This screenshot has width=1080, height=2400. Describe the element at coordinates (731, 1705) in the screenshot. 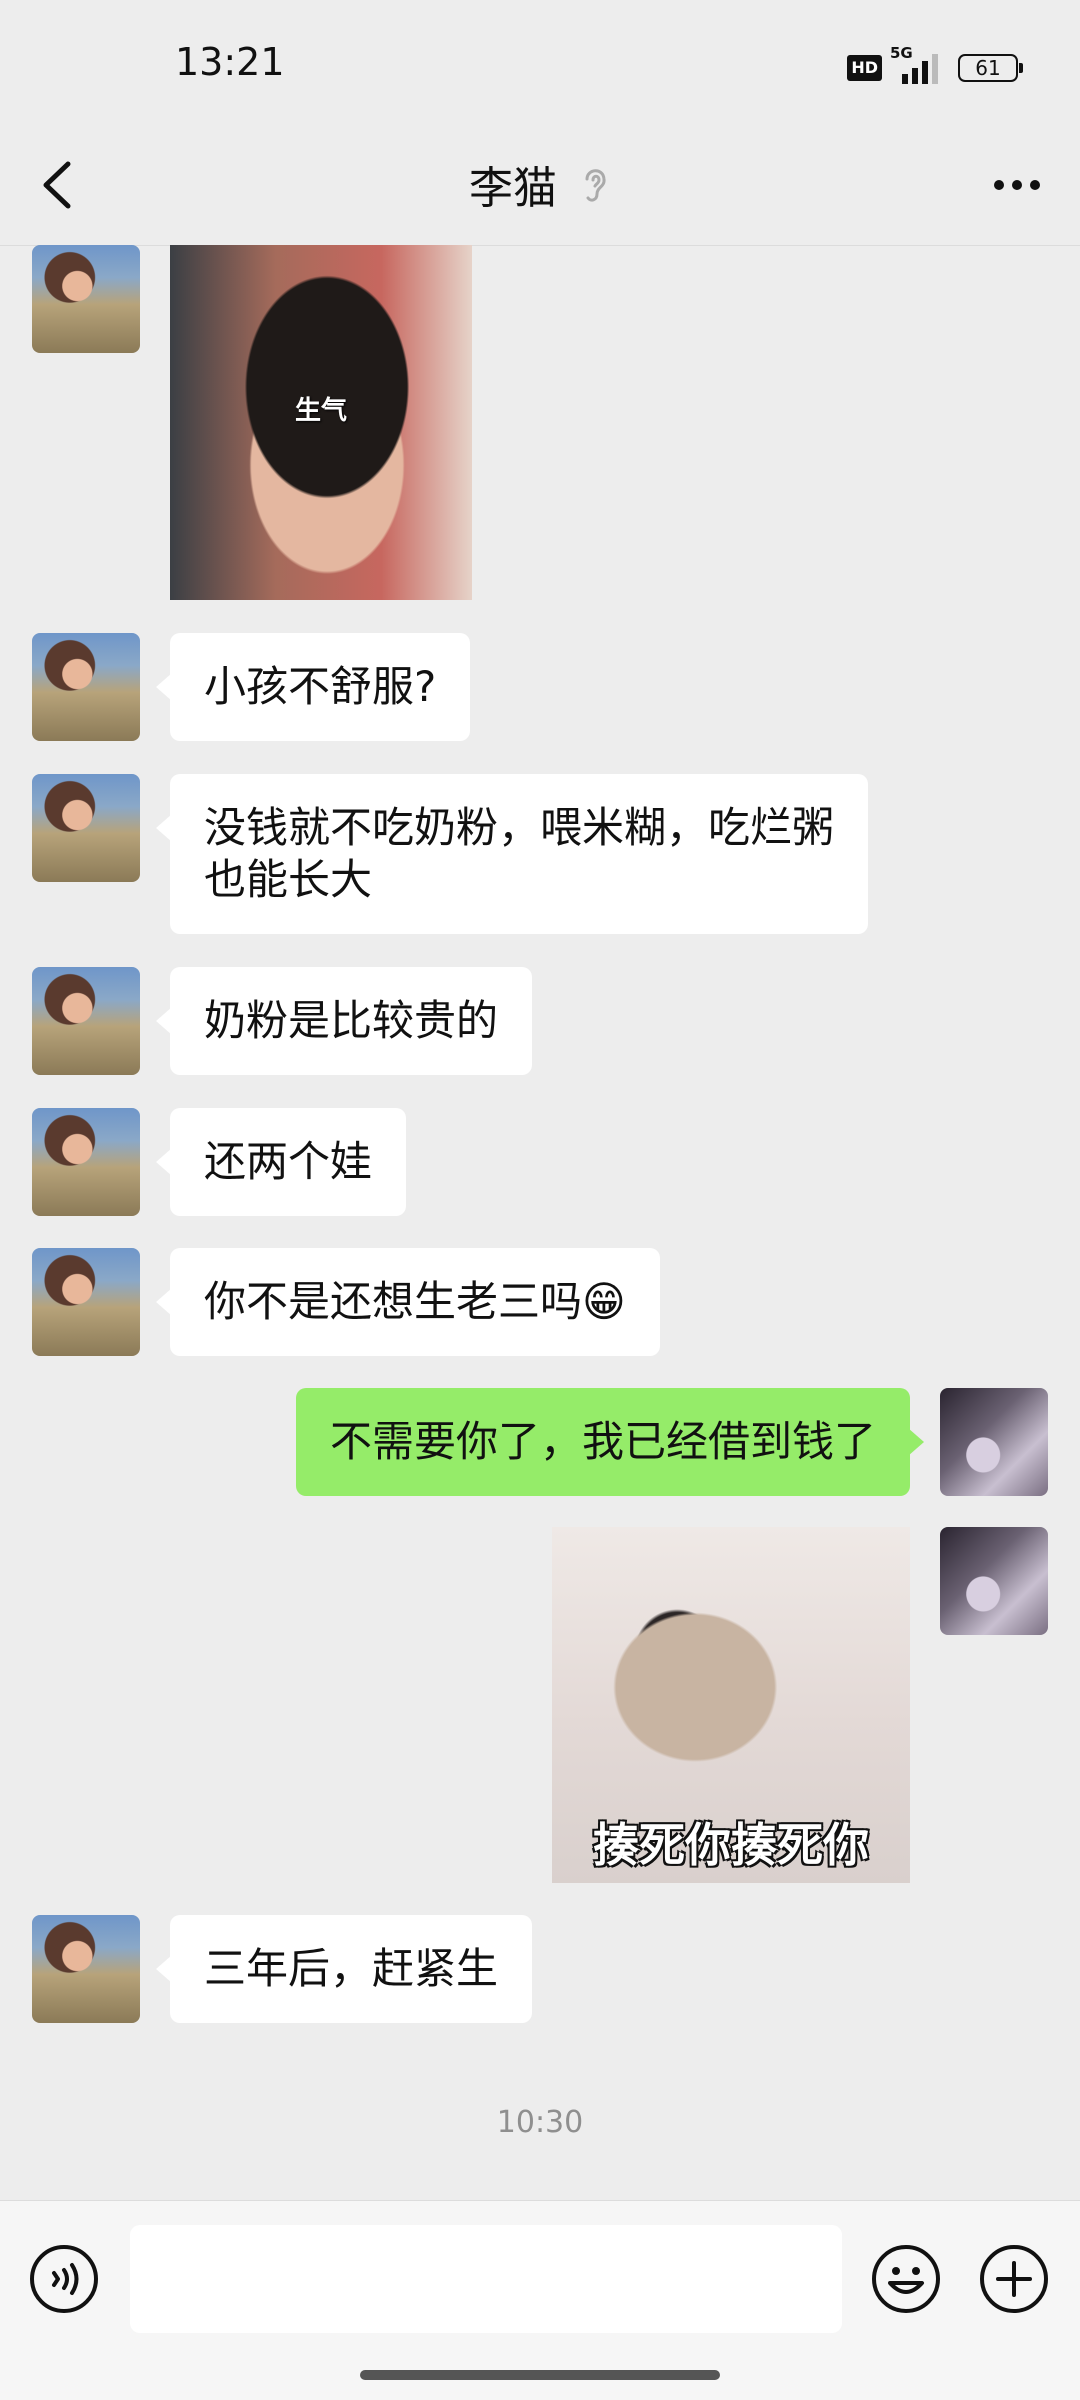

I see `sticker-baby: 揍死你揍死你` at that location.